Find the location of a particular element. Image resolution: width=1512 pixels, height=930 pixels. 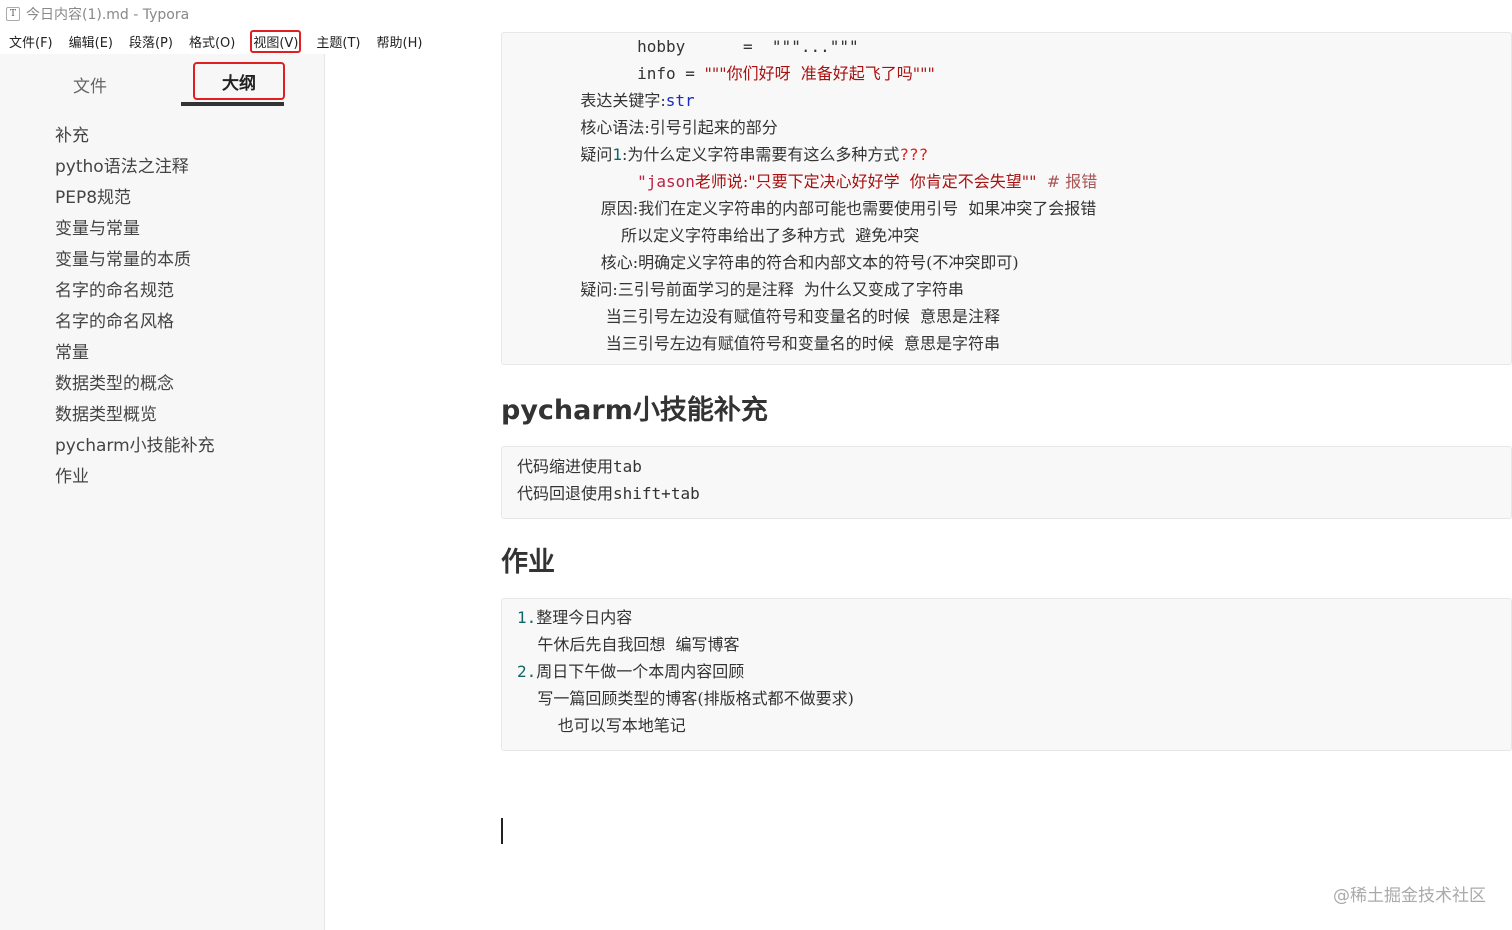

outline-item: PEP8规范 is located at coordinates (135, 201).